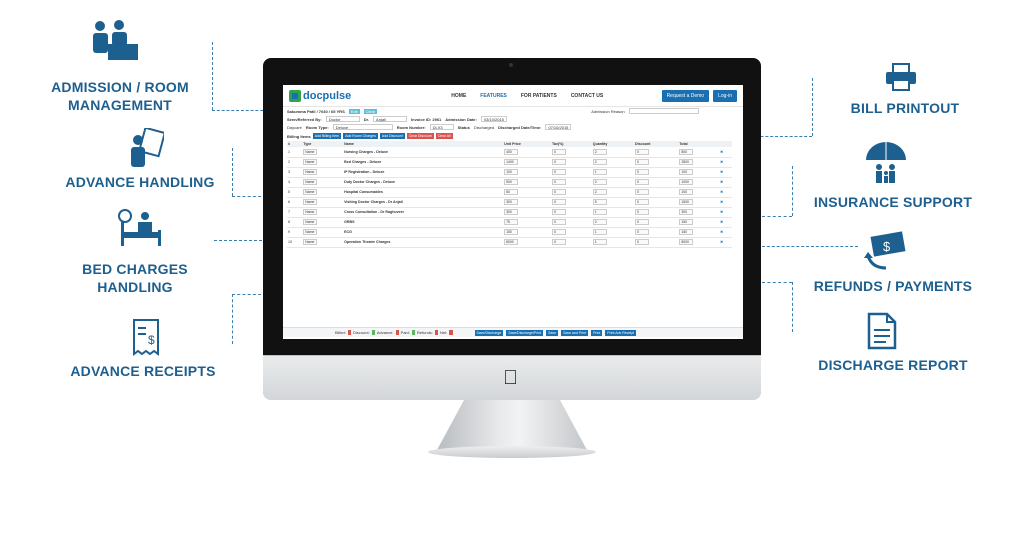 The height and width of the screenshot is (549, 1024). What do you see at coordinates (370, 111) in the screenshot?
I see `clear-button: Clear` at bounding box center [370, 111].